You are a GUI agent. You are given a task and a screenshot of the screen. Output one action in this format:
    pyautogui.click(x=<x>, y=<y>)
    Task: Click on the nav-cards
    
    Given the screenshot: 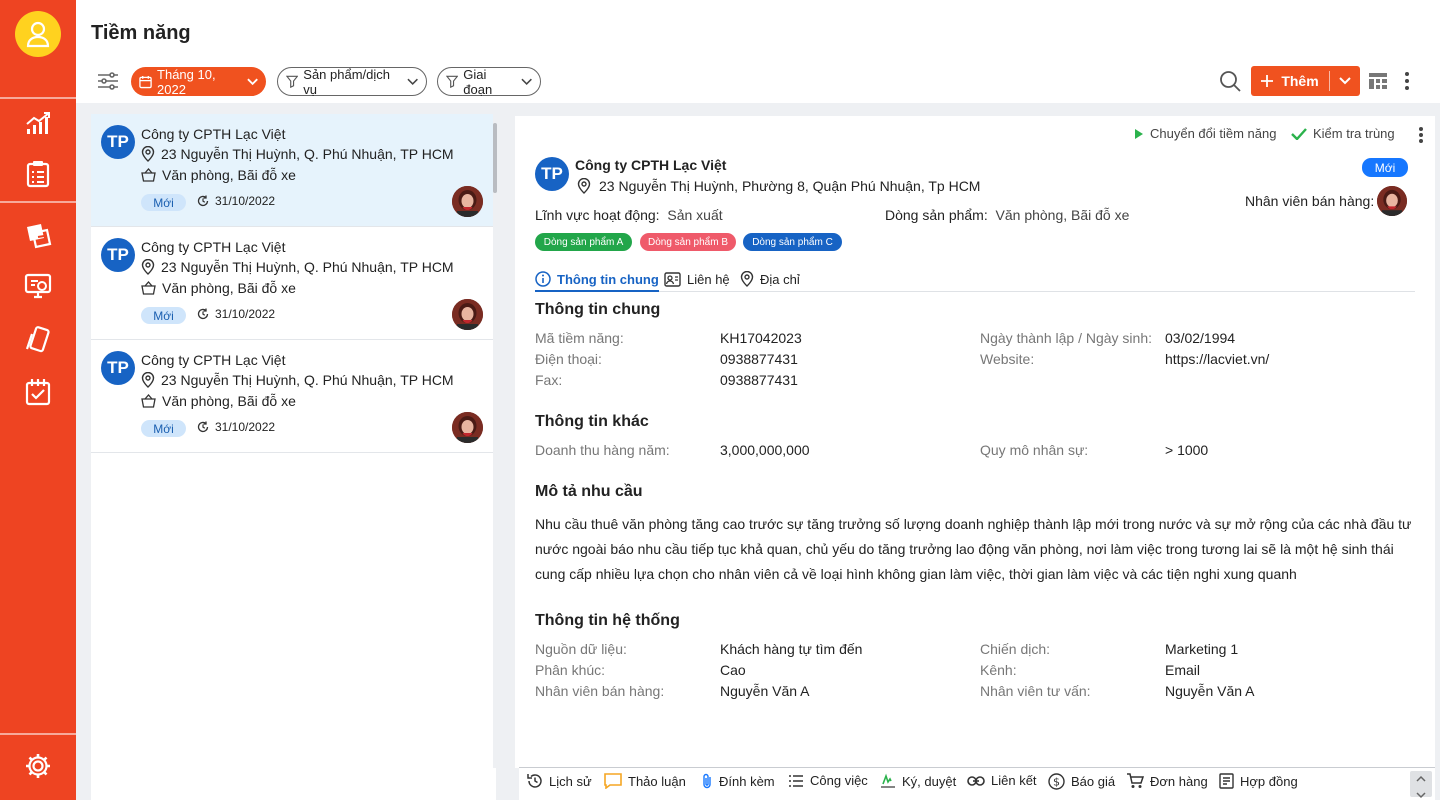 What is the action you would take?
    pyautogui.click(x=38, y=340)
    